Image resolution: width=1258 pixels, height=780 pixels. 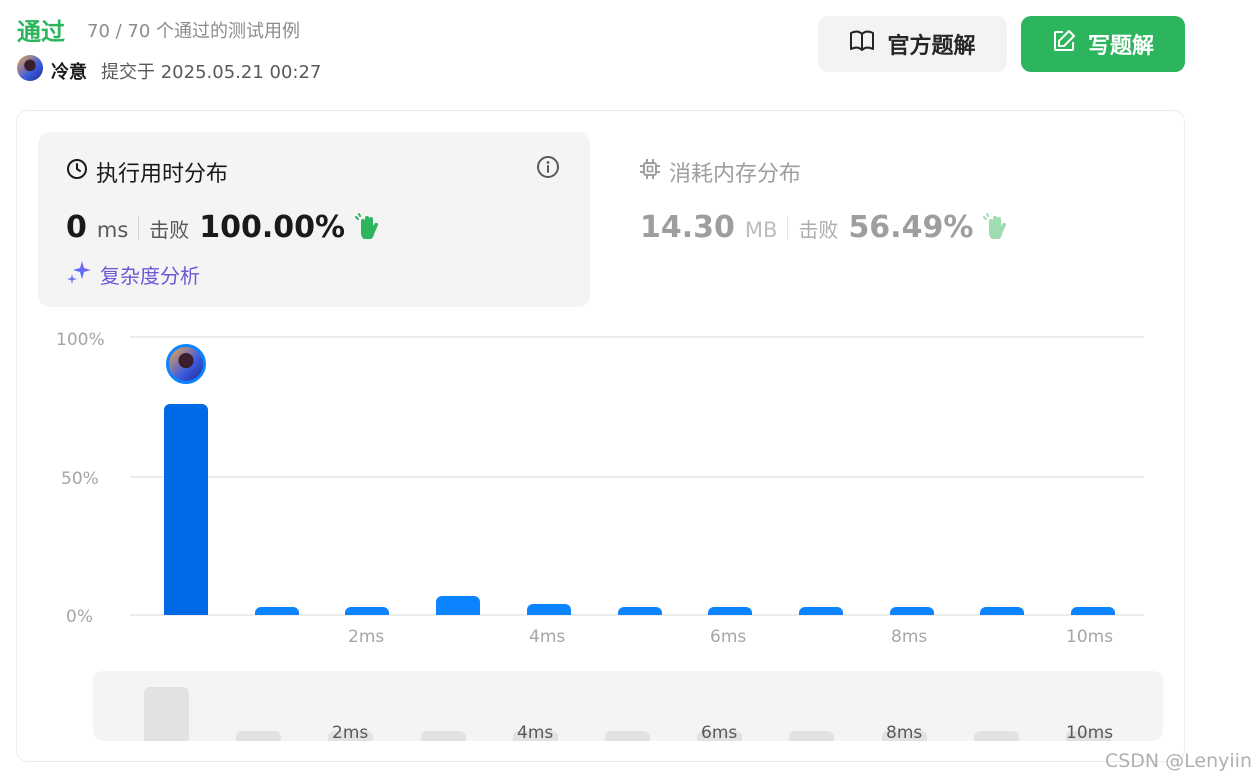 What do you see at coordinates (69, 71) in the screenshot?
I see `username-link: 冷意` at bounding box center [69, 71].